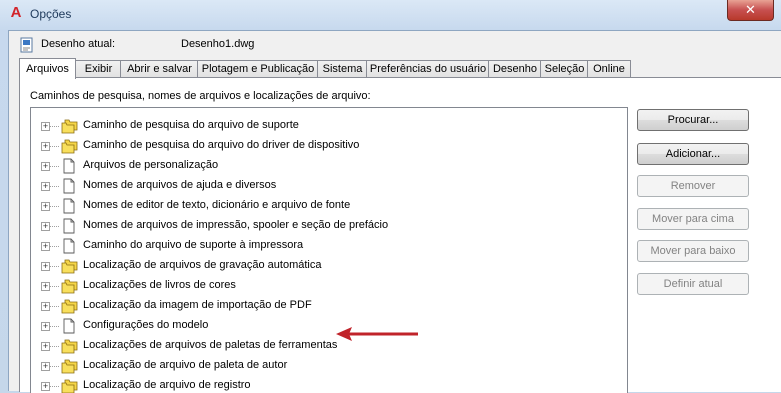 The image size is (781, 393). What do you see at coordinates (328, 326) in the screenshot?
I see `tree-item: + Configurações do modelo` at bounding box center [328, 326].